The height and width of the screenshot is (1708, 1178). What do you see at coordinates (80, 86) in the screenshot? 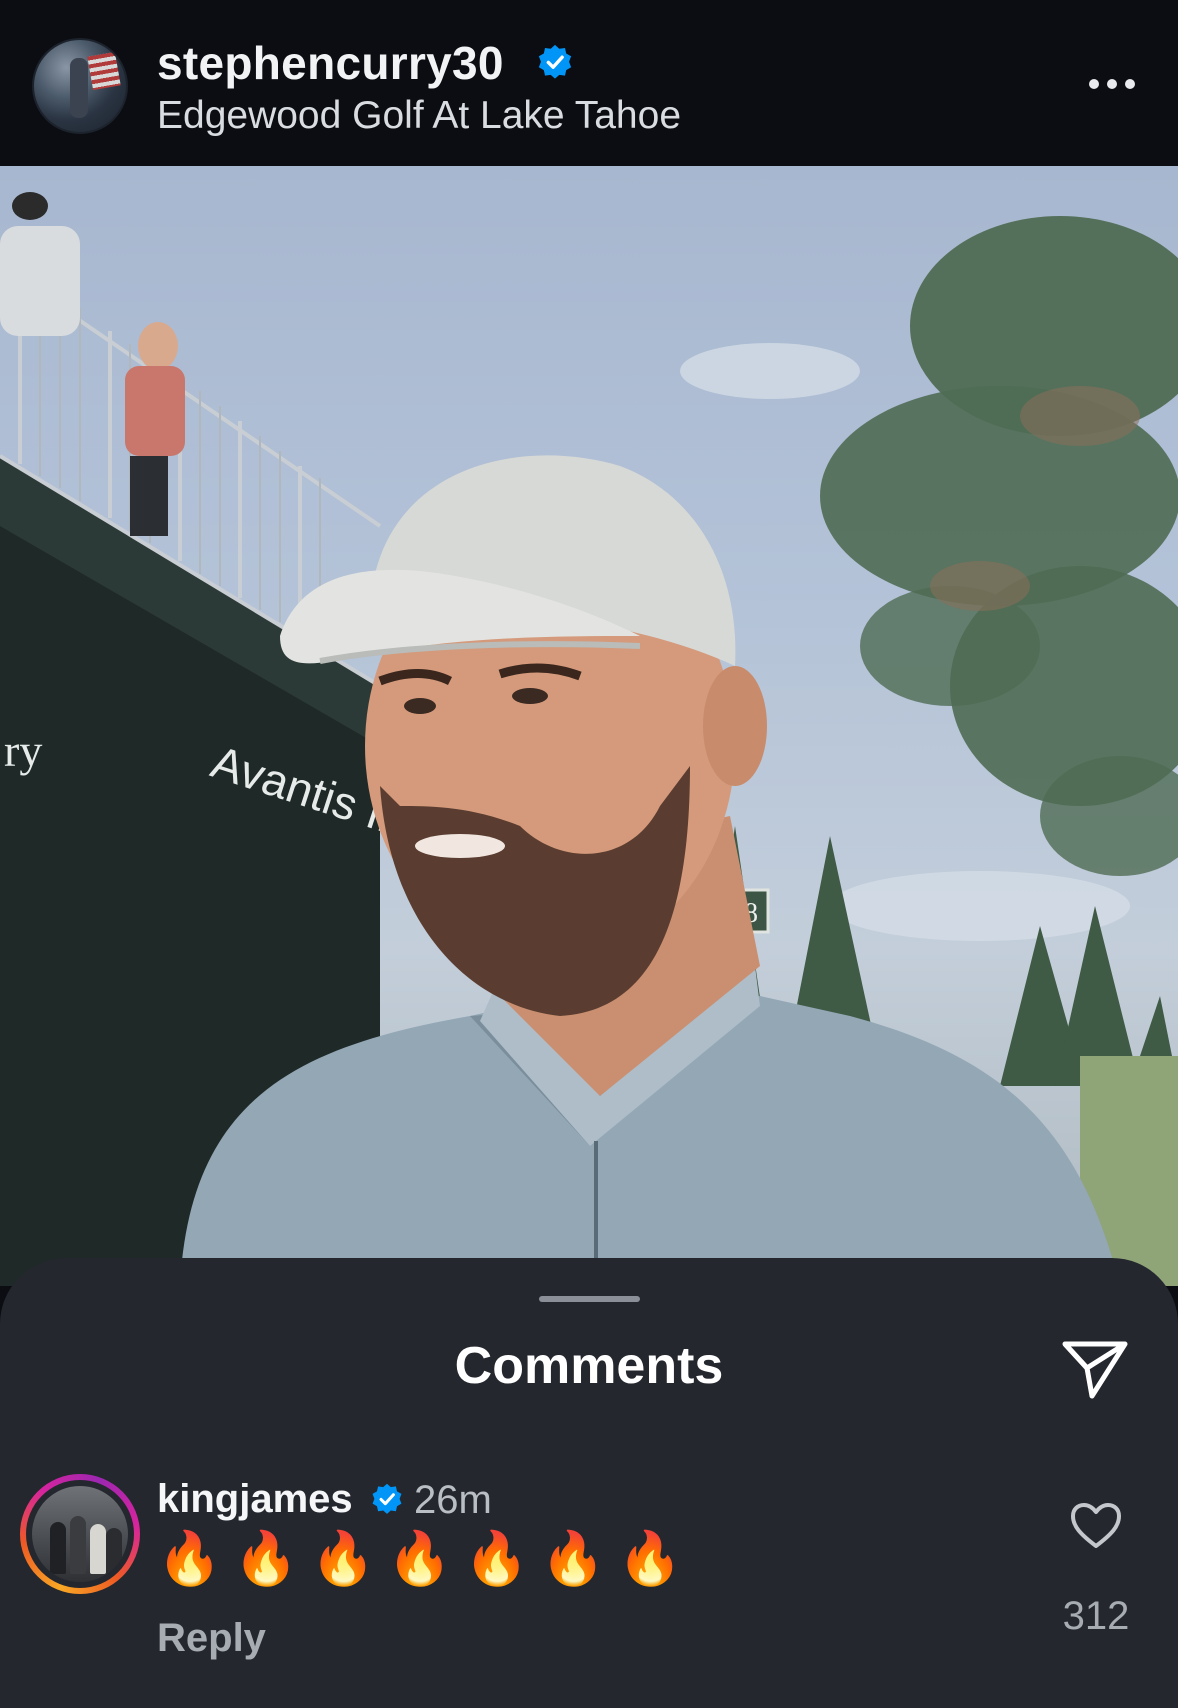
I see `profile-avatar` at bounding box center [80, 86].